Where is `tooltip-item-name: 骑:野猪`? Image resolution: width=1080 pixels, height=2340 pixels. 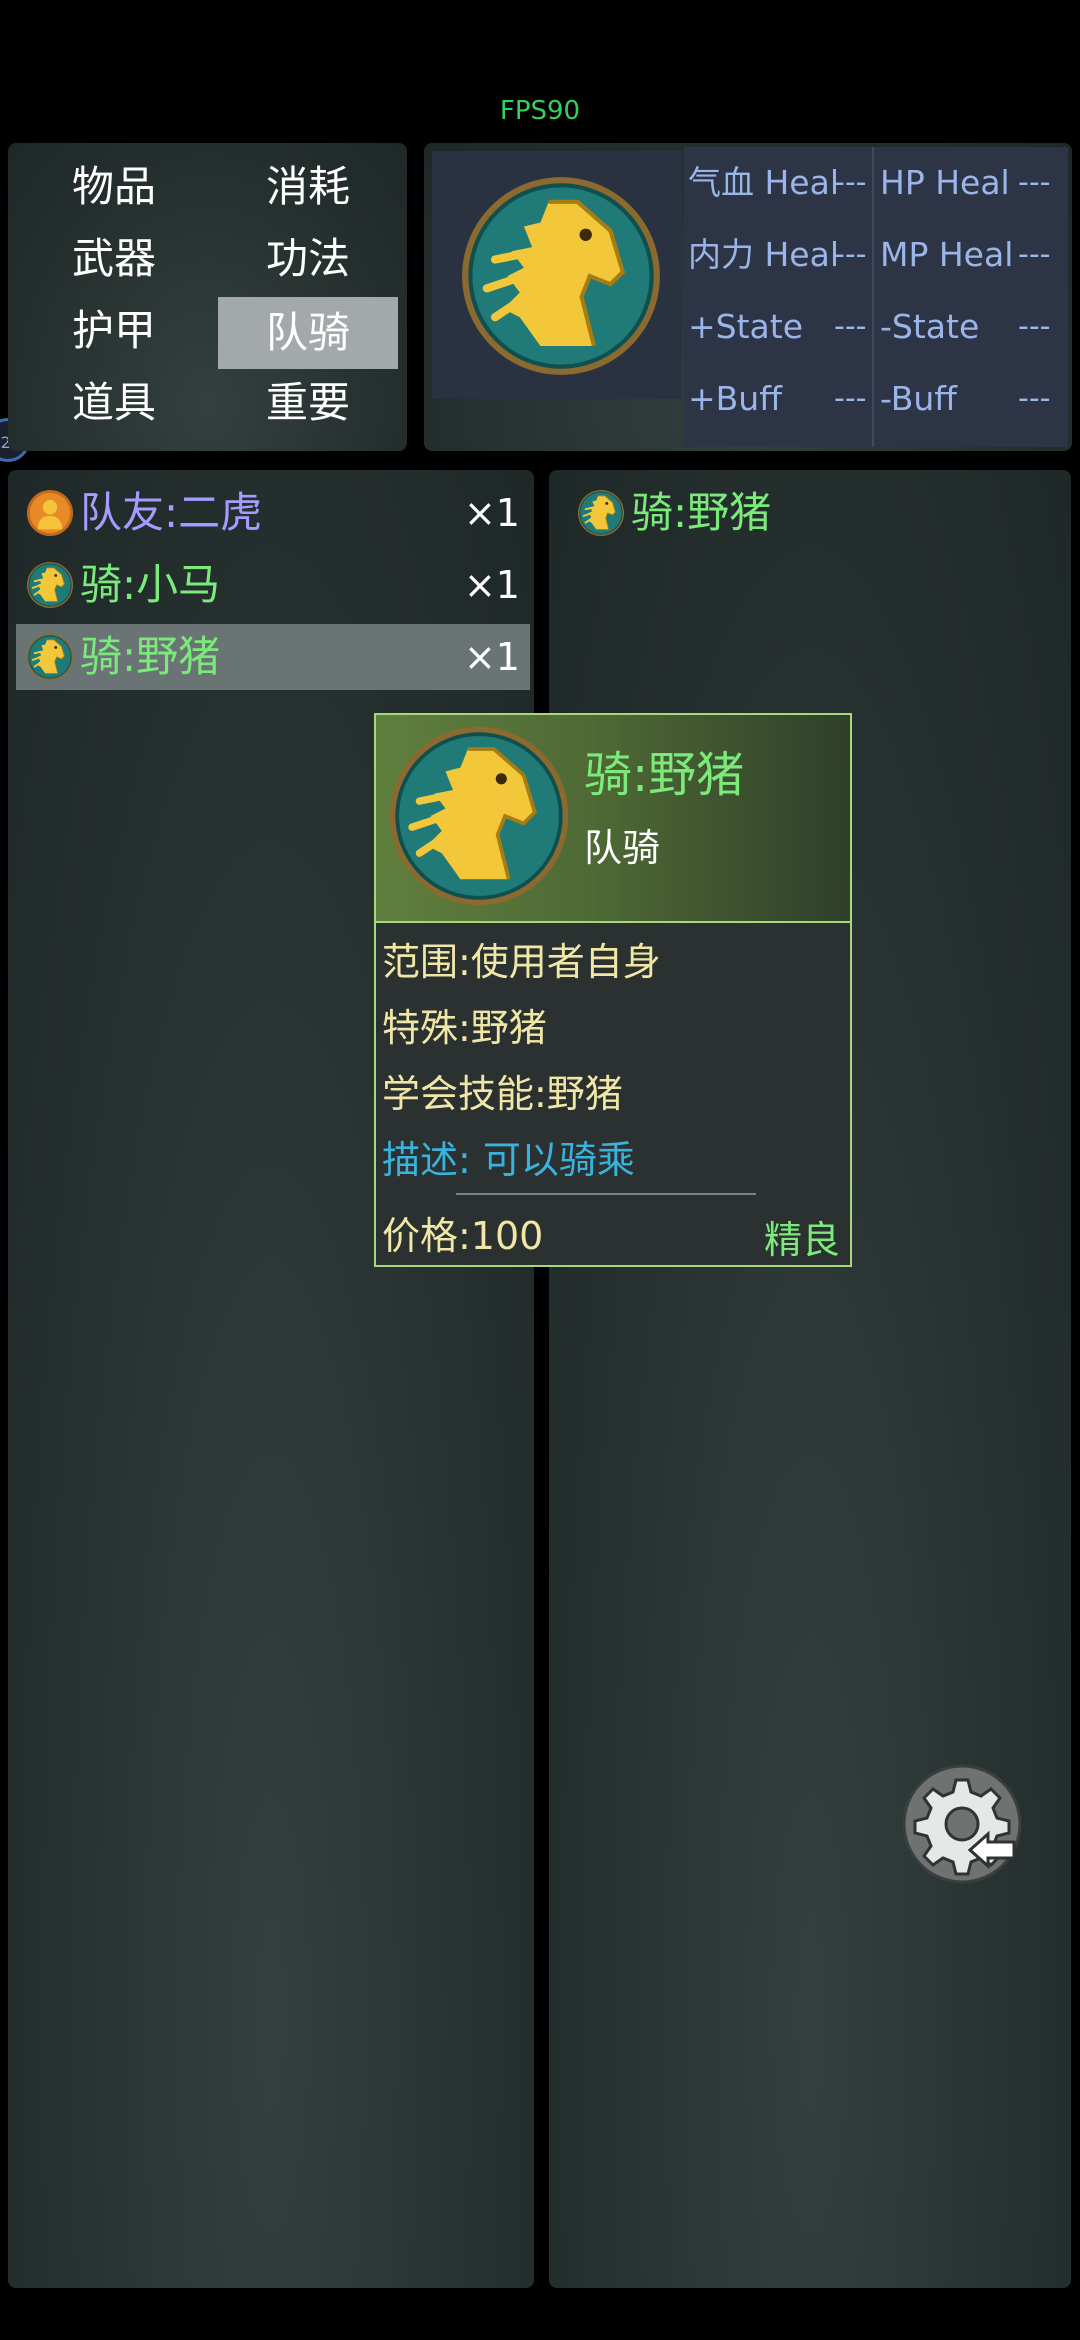
tooltip-item-name: 骑:野猪 is located at coordinates (664, 775).